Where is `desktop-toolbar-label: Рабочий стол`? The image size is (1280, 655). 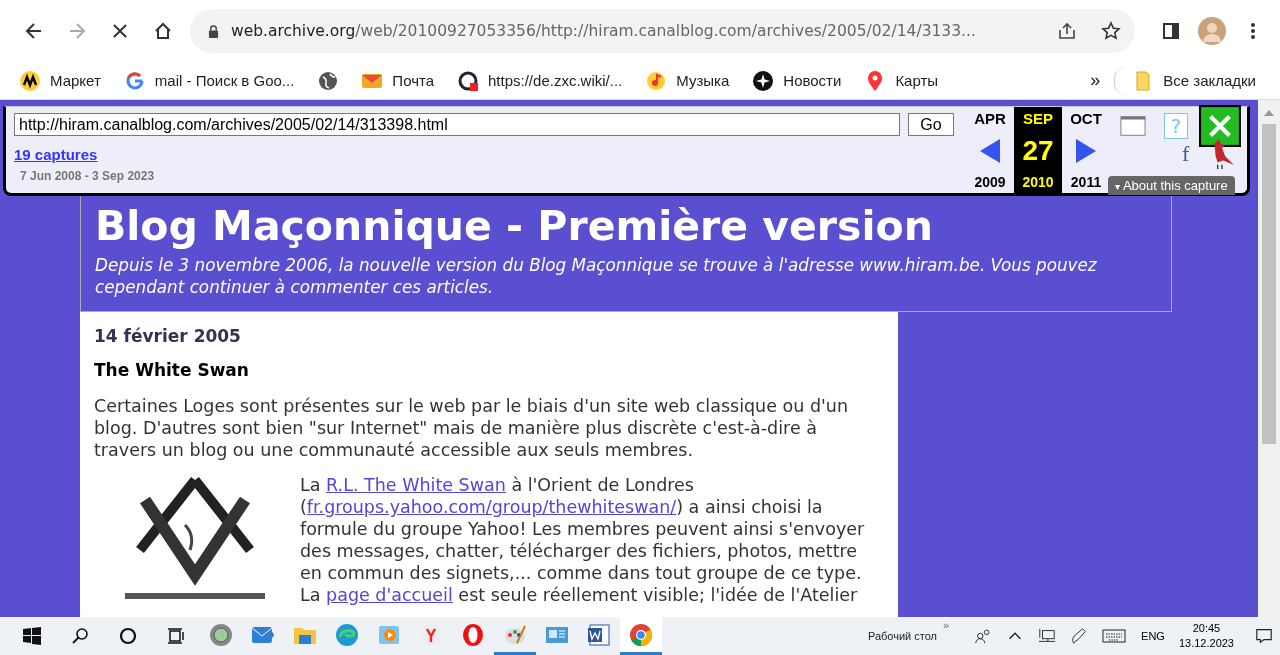
desktop-toolbar-label: Рабочий стол is located at coordinates (902, 636).